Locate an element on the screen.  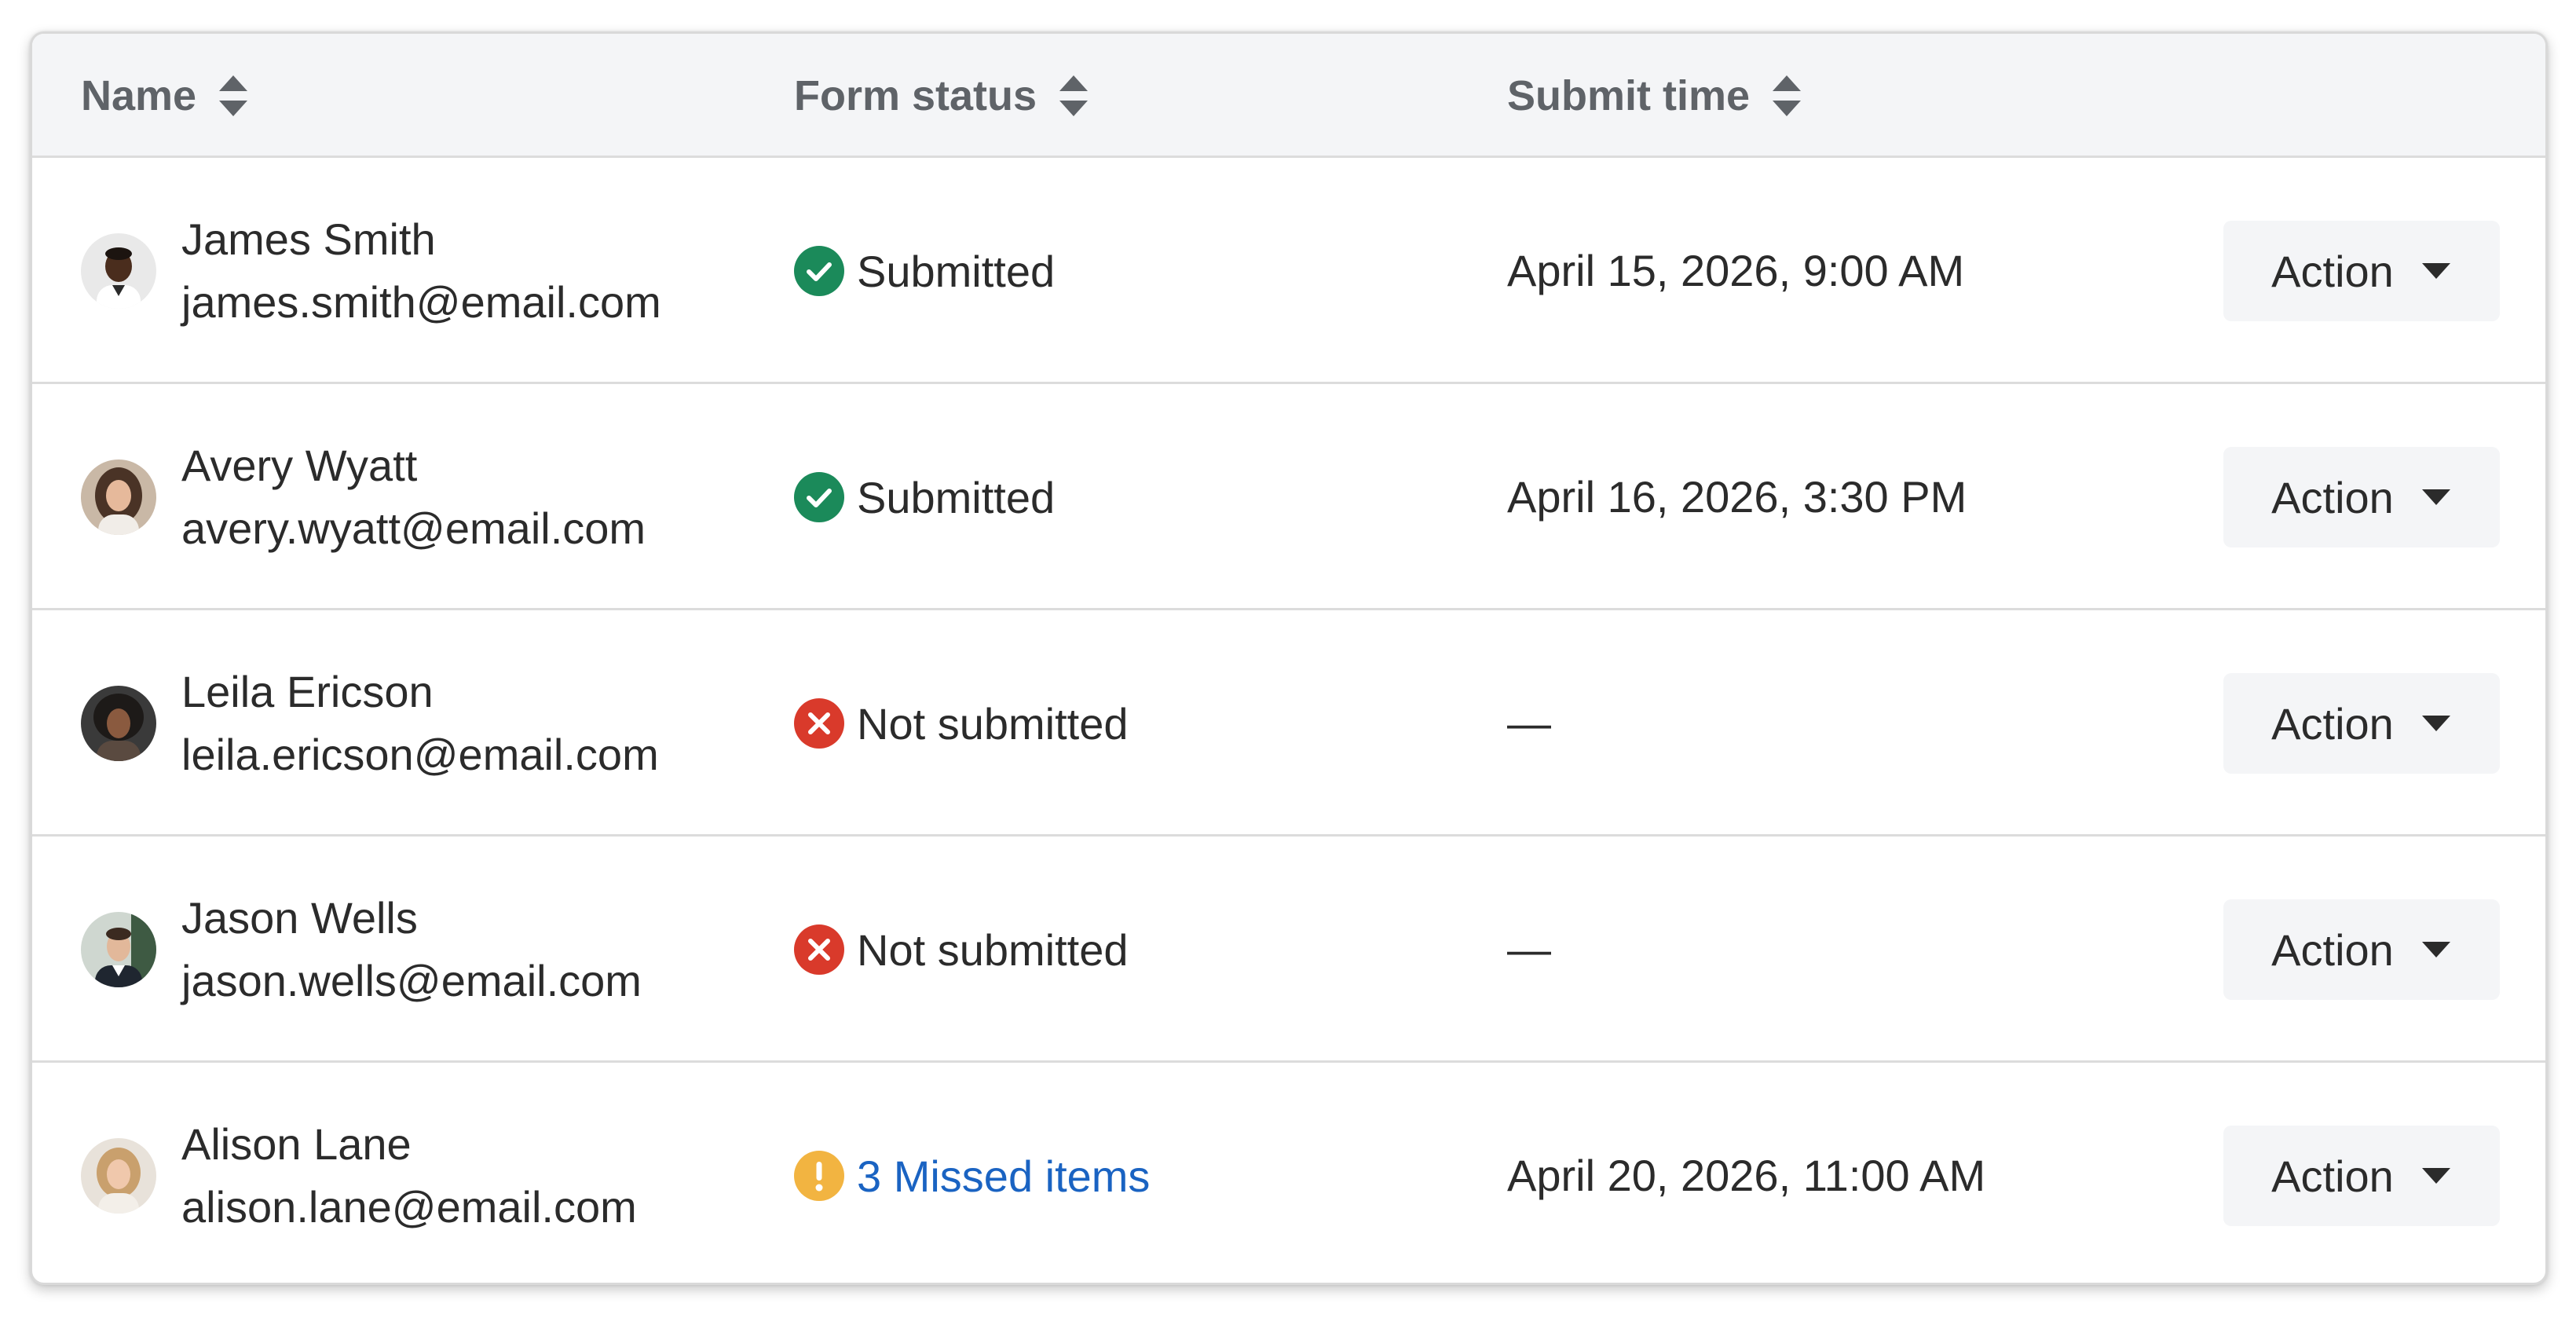
person-email: alison.lane@email.com is located at coordinates (409, 1207).